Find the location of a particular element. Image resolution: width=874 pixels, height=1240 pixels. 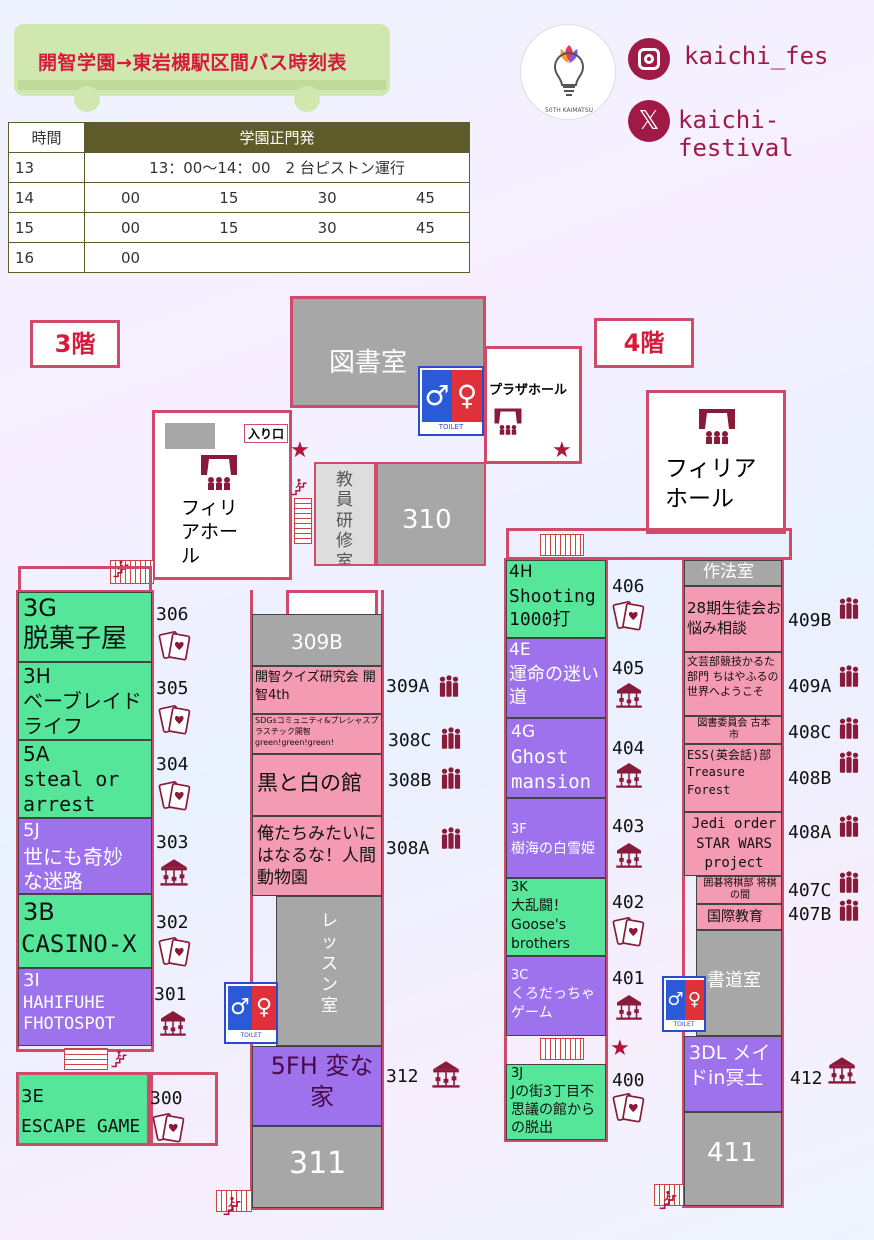

sahou-room: 作法室 is located at coordinates (733, 573).